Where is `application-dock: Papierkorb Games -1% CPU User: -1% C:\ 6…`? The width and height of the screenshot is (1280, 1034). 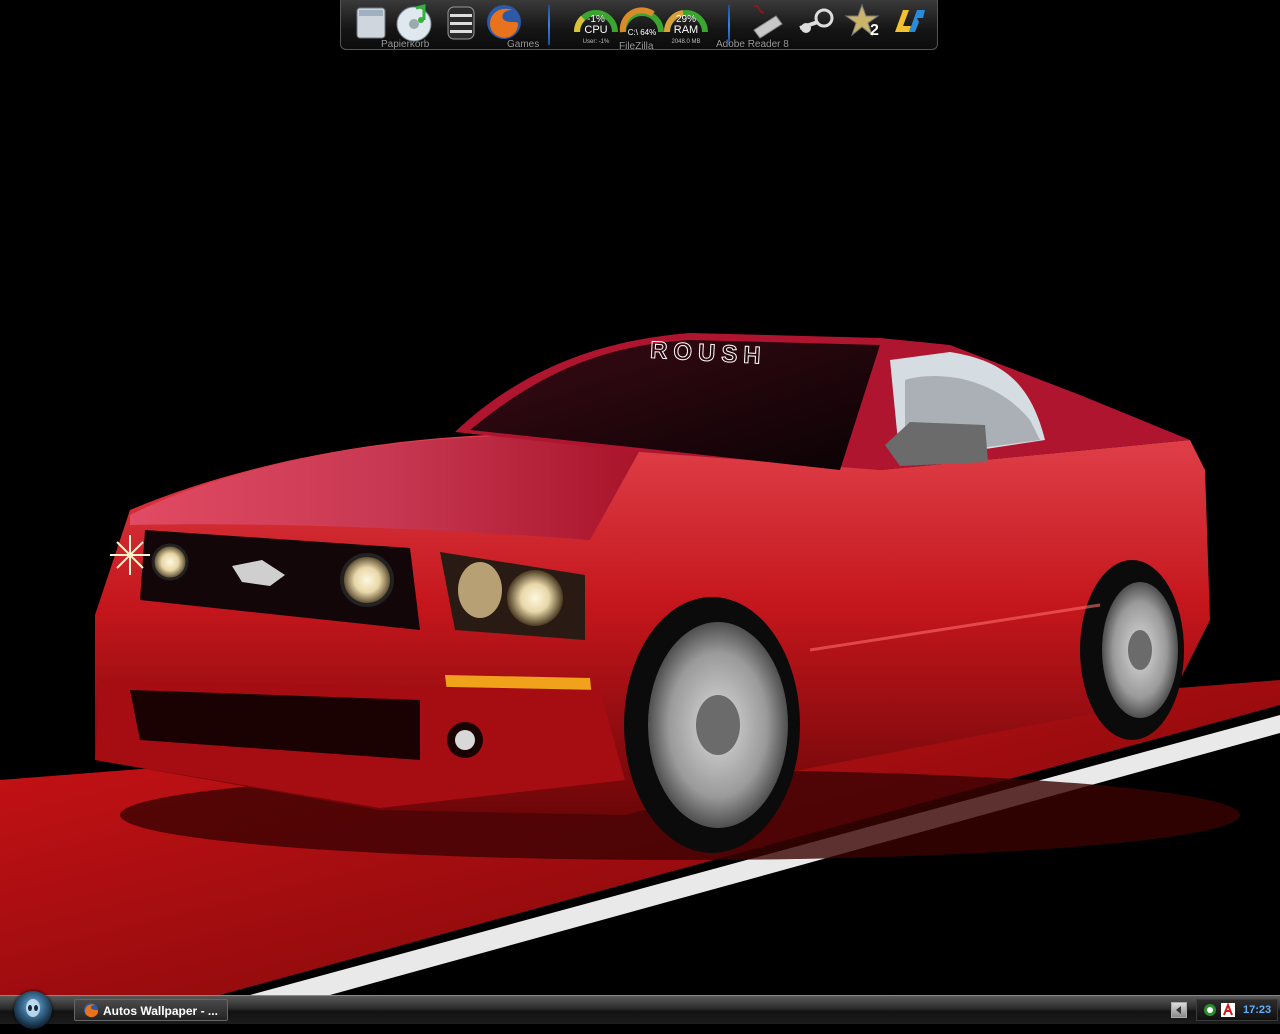 application-dock: Papierkorb Games -1% CPU User: -1% C:\ 6… is located at coordinates (639, 26).